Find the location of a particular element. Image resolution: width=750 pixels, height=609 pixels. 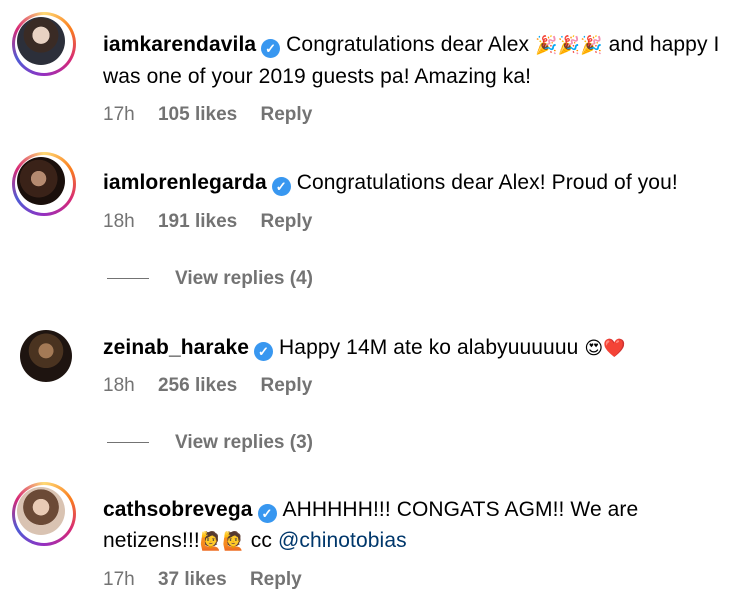

username-link: zeinab_harake is located at coordinates (176, 347).